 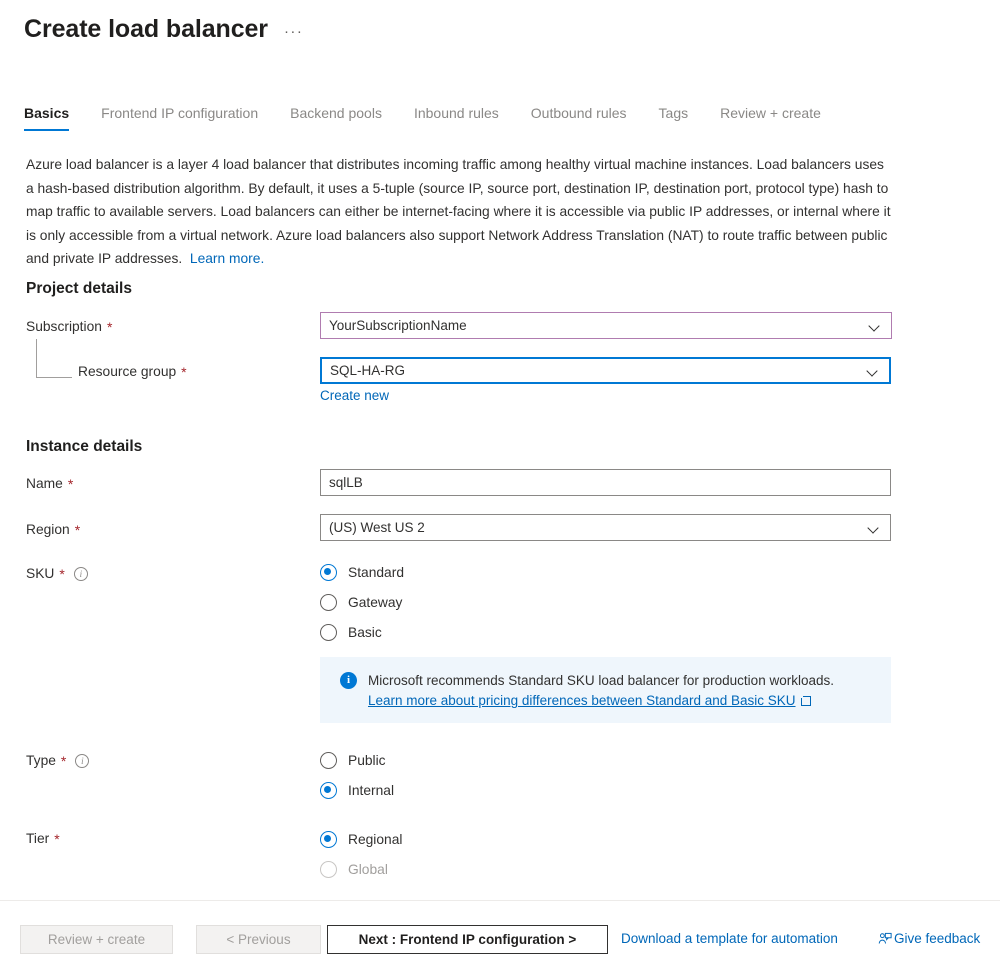 What do you see at coordinates (729, 938) in the screenshot?
I see `download-template-link: Download a template for automation` at bounding box center [729, 938].